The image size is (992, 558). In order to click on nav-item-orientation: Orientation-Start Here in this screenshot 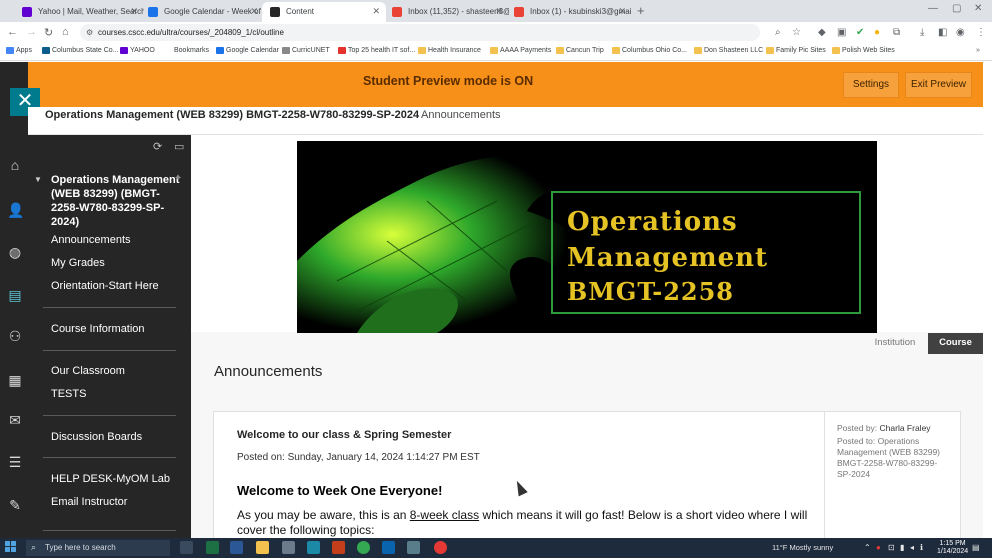, I will do `click(105, 286)`.